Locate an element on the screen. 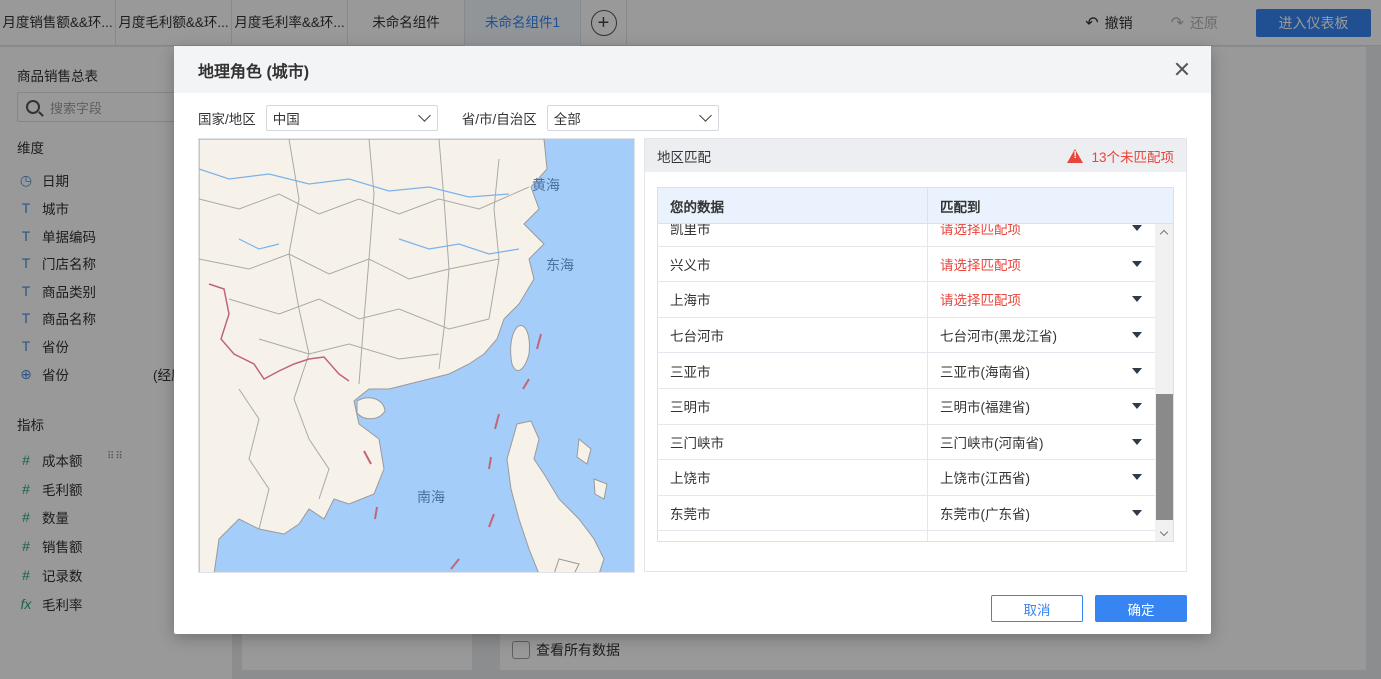  warning-icon is located at coordinates (1075, 155).